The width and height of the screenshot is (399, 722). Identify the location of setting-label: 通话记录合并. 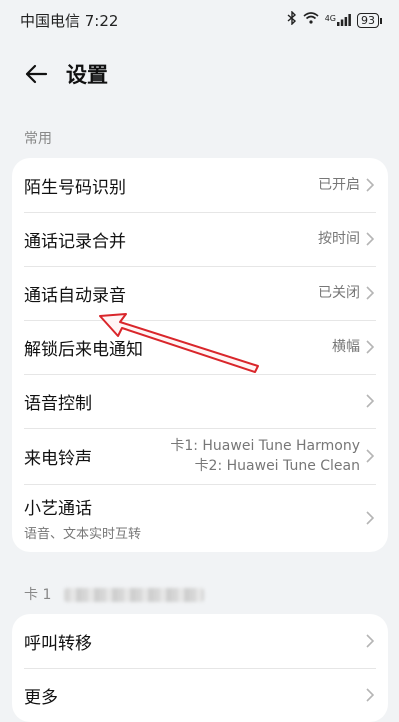
(75, 241).